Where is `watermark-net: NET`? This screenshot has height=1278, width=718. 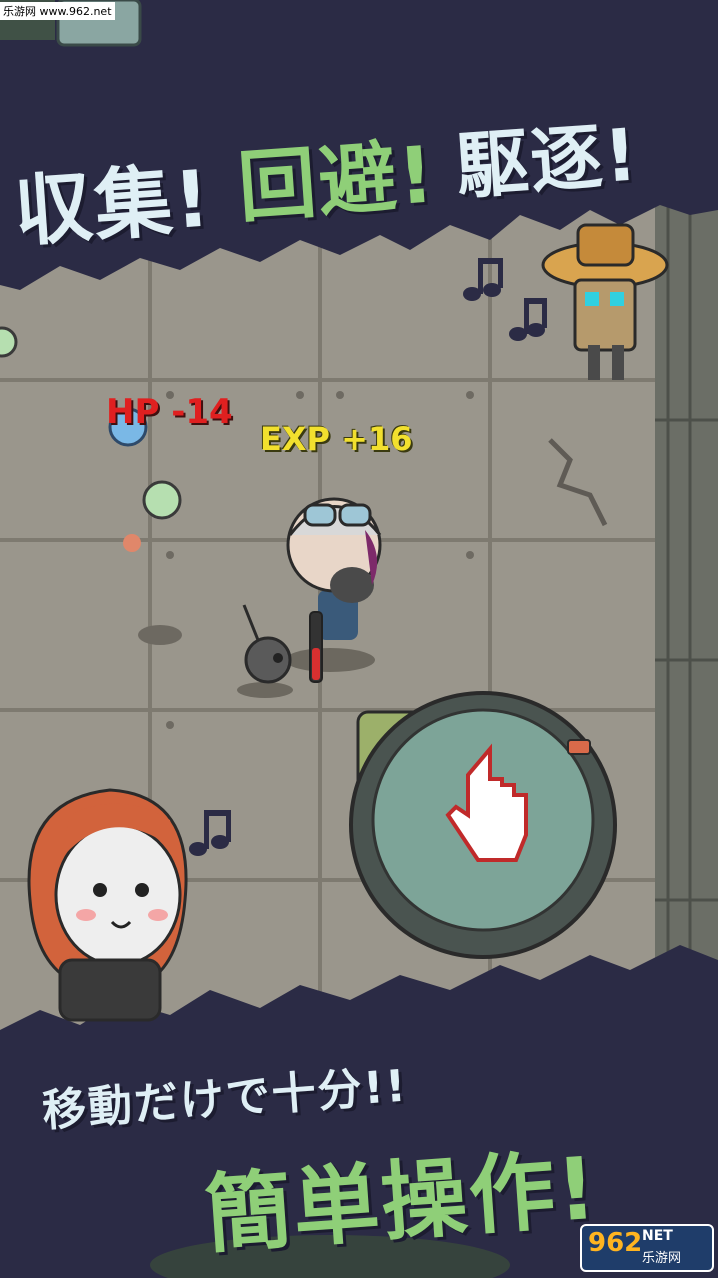 watermark-net: NET is located at coordinates (657, 1236).